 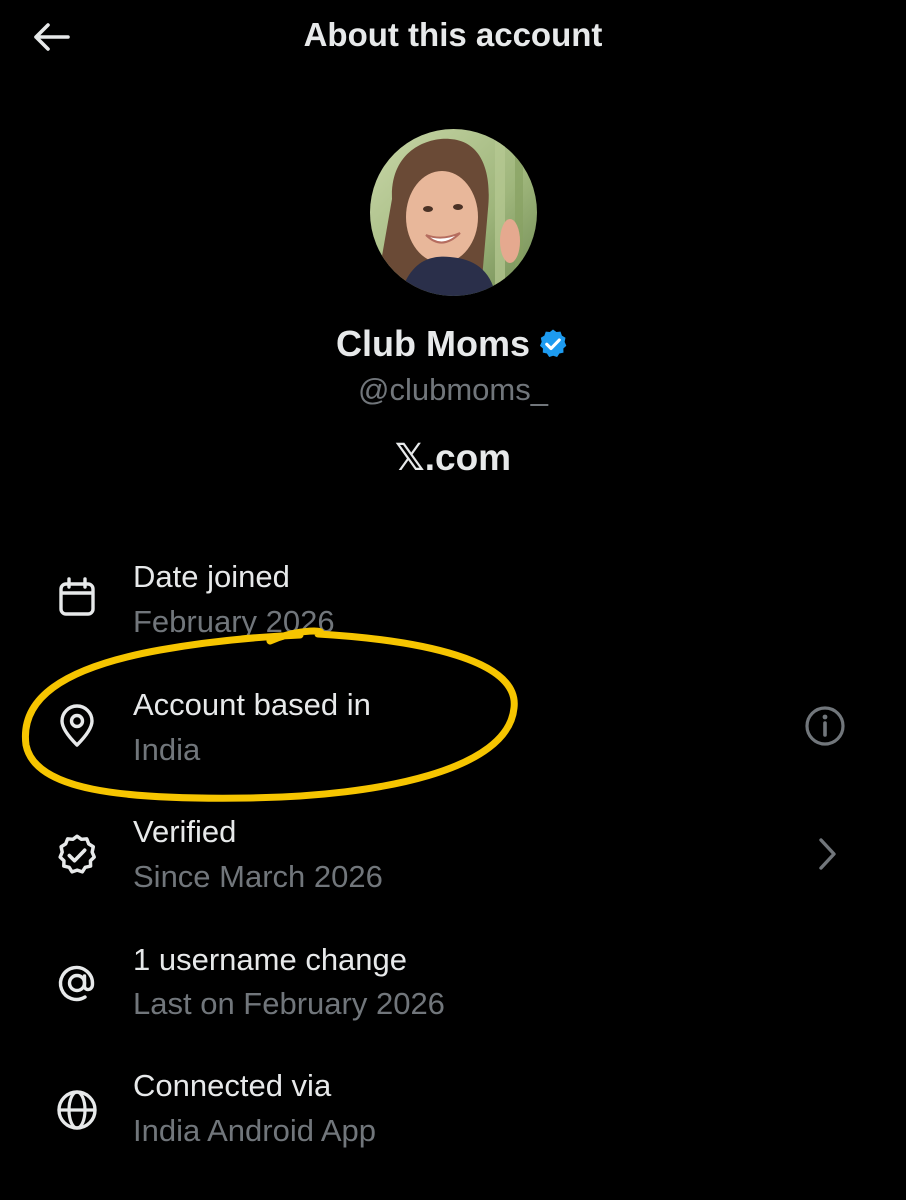 What do you see at coordinates (255, 1130) in the screenshot?
I see `detail-value: India Android App` at bounding box center [255, 1130].